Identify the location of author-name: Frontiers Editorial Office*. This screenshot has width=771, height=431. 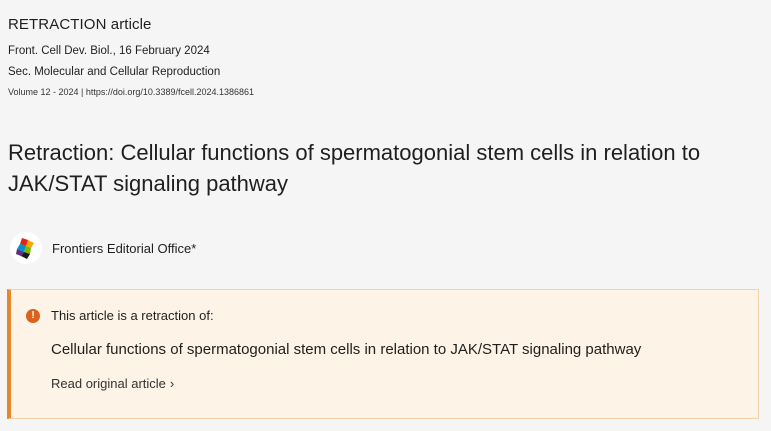
(124, 248).